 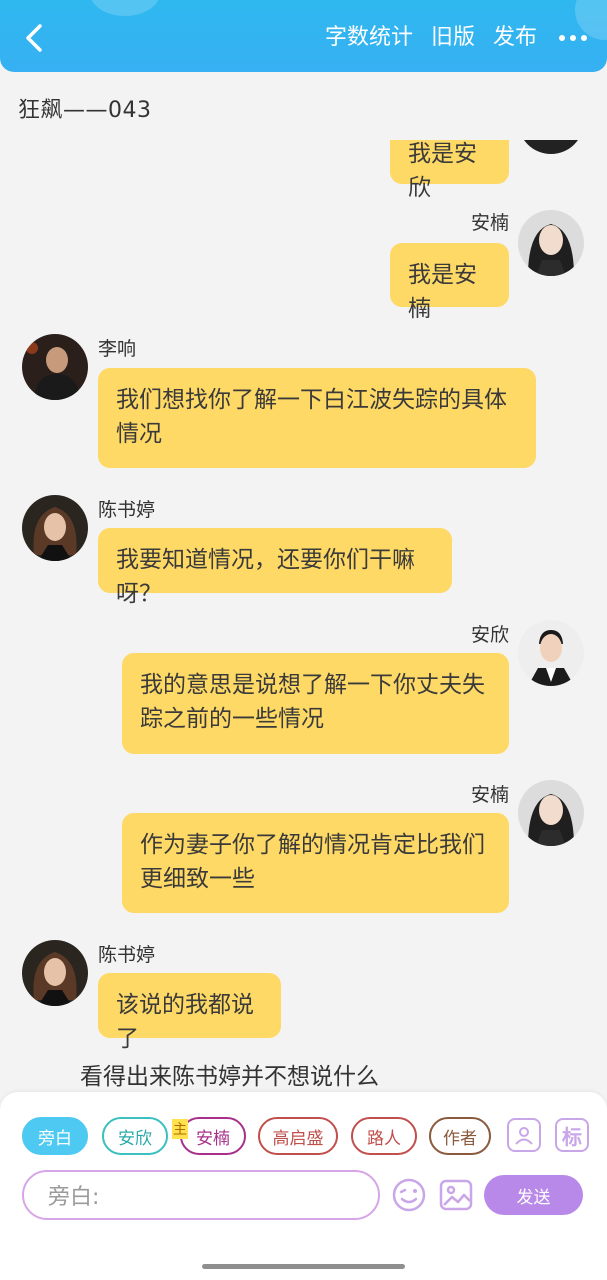 I want to click on send-button: 发送, so click(x=533, y=1195).